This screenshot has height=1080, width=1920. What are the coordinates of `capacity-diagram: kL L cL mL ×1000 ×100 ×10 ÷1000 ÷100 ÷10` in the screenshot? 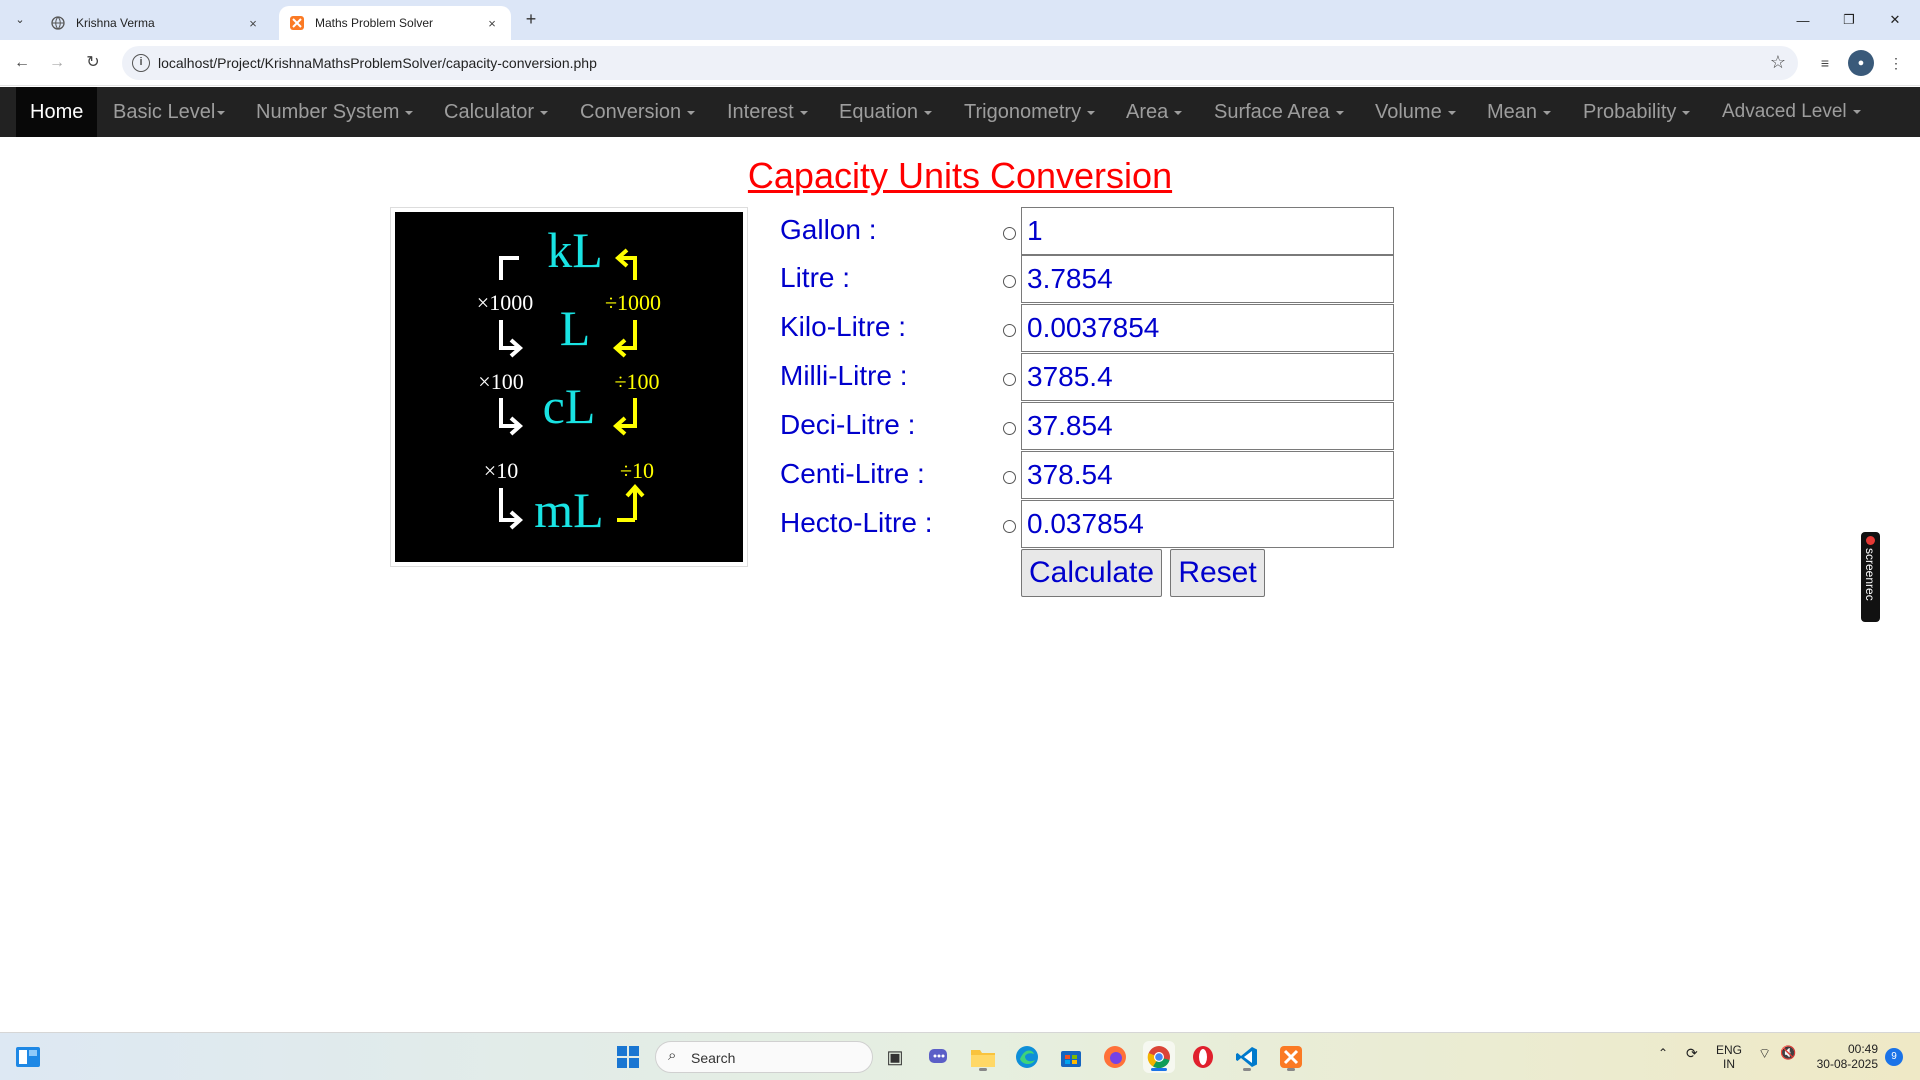 It's located at (569, 387).